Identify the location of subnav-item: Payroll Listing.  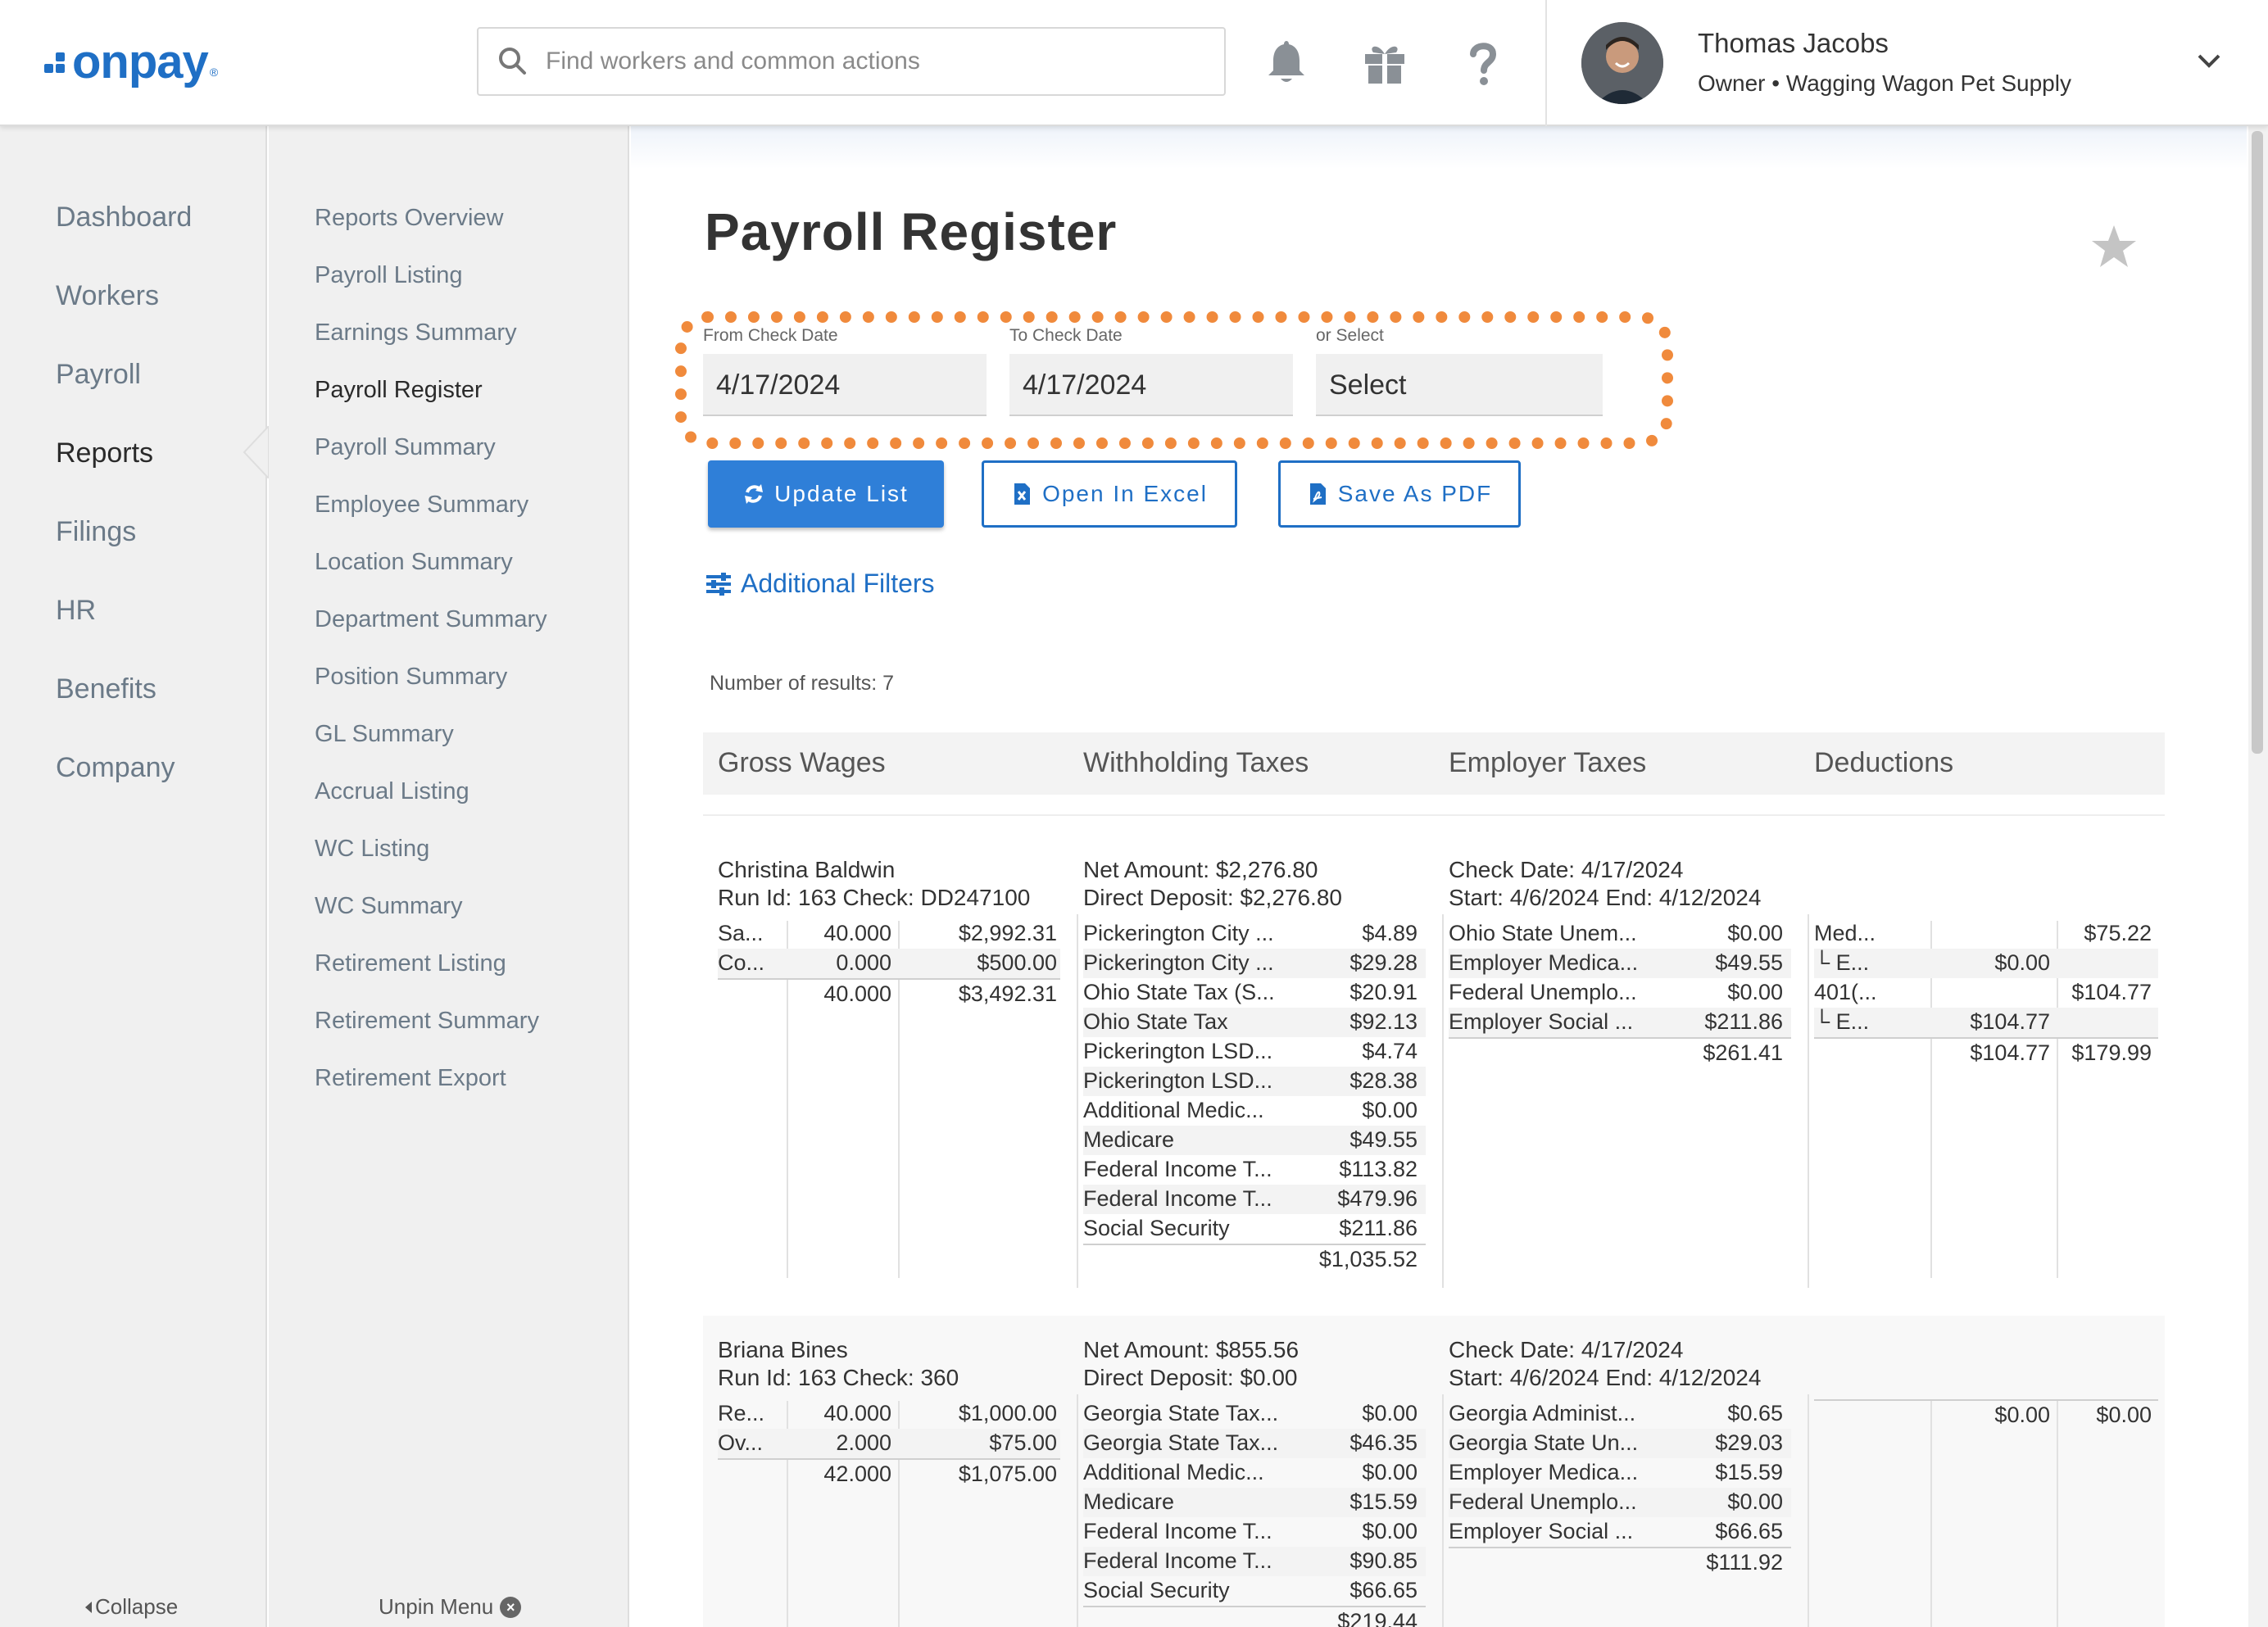
(389, 275).